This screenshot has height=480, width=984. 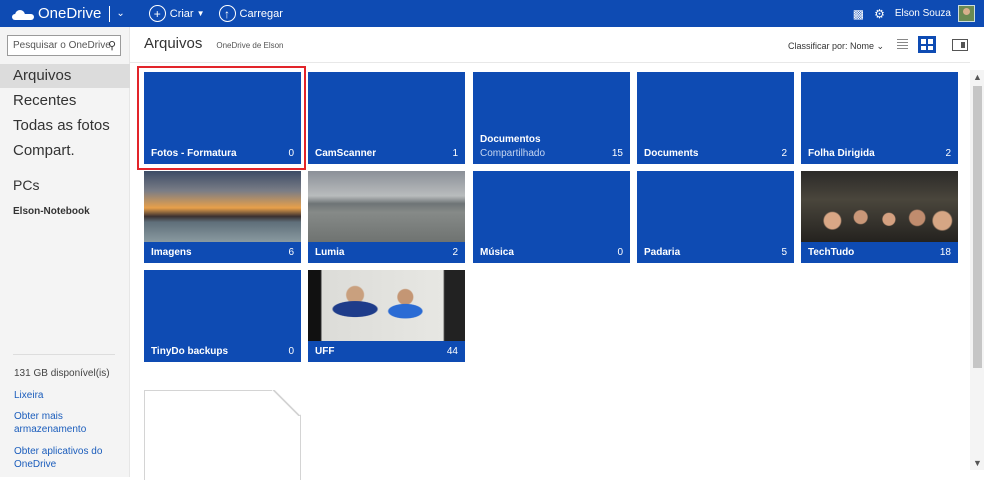 What do you see at coordinates (945, 252) in the screenshot?
I see `item-count: 18` at bounding box center [945, 252].